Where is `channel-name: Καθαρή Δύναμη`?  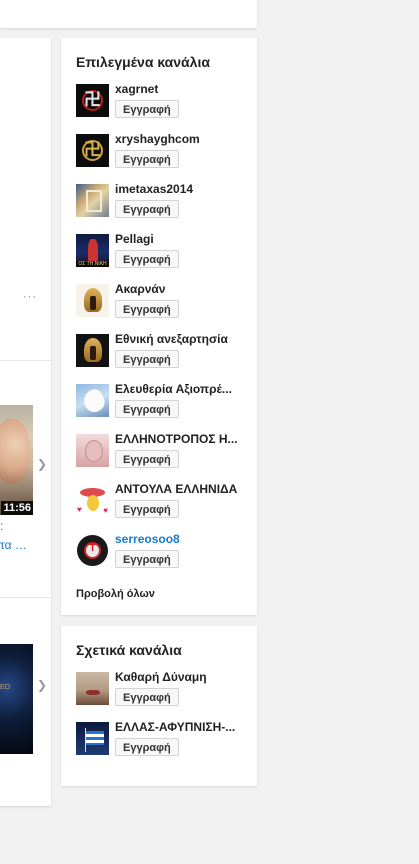 channel-name: Καθαρή Δύναμη is located at coordinates (182, 677).